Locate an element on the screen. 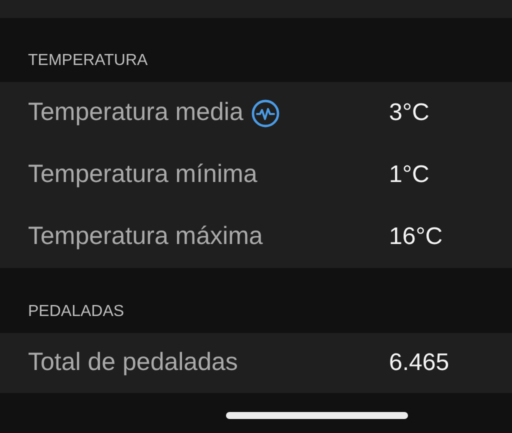  heart-rate-icon is located at coordinates (265, 113).